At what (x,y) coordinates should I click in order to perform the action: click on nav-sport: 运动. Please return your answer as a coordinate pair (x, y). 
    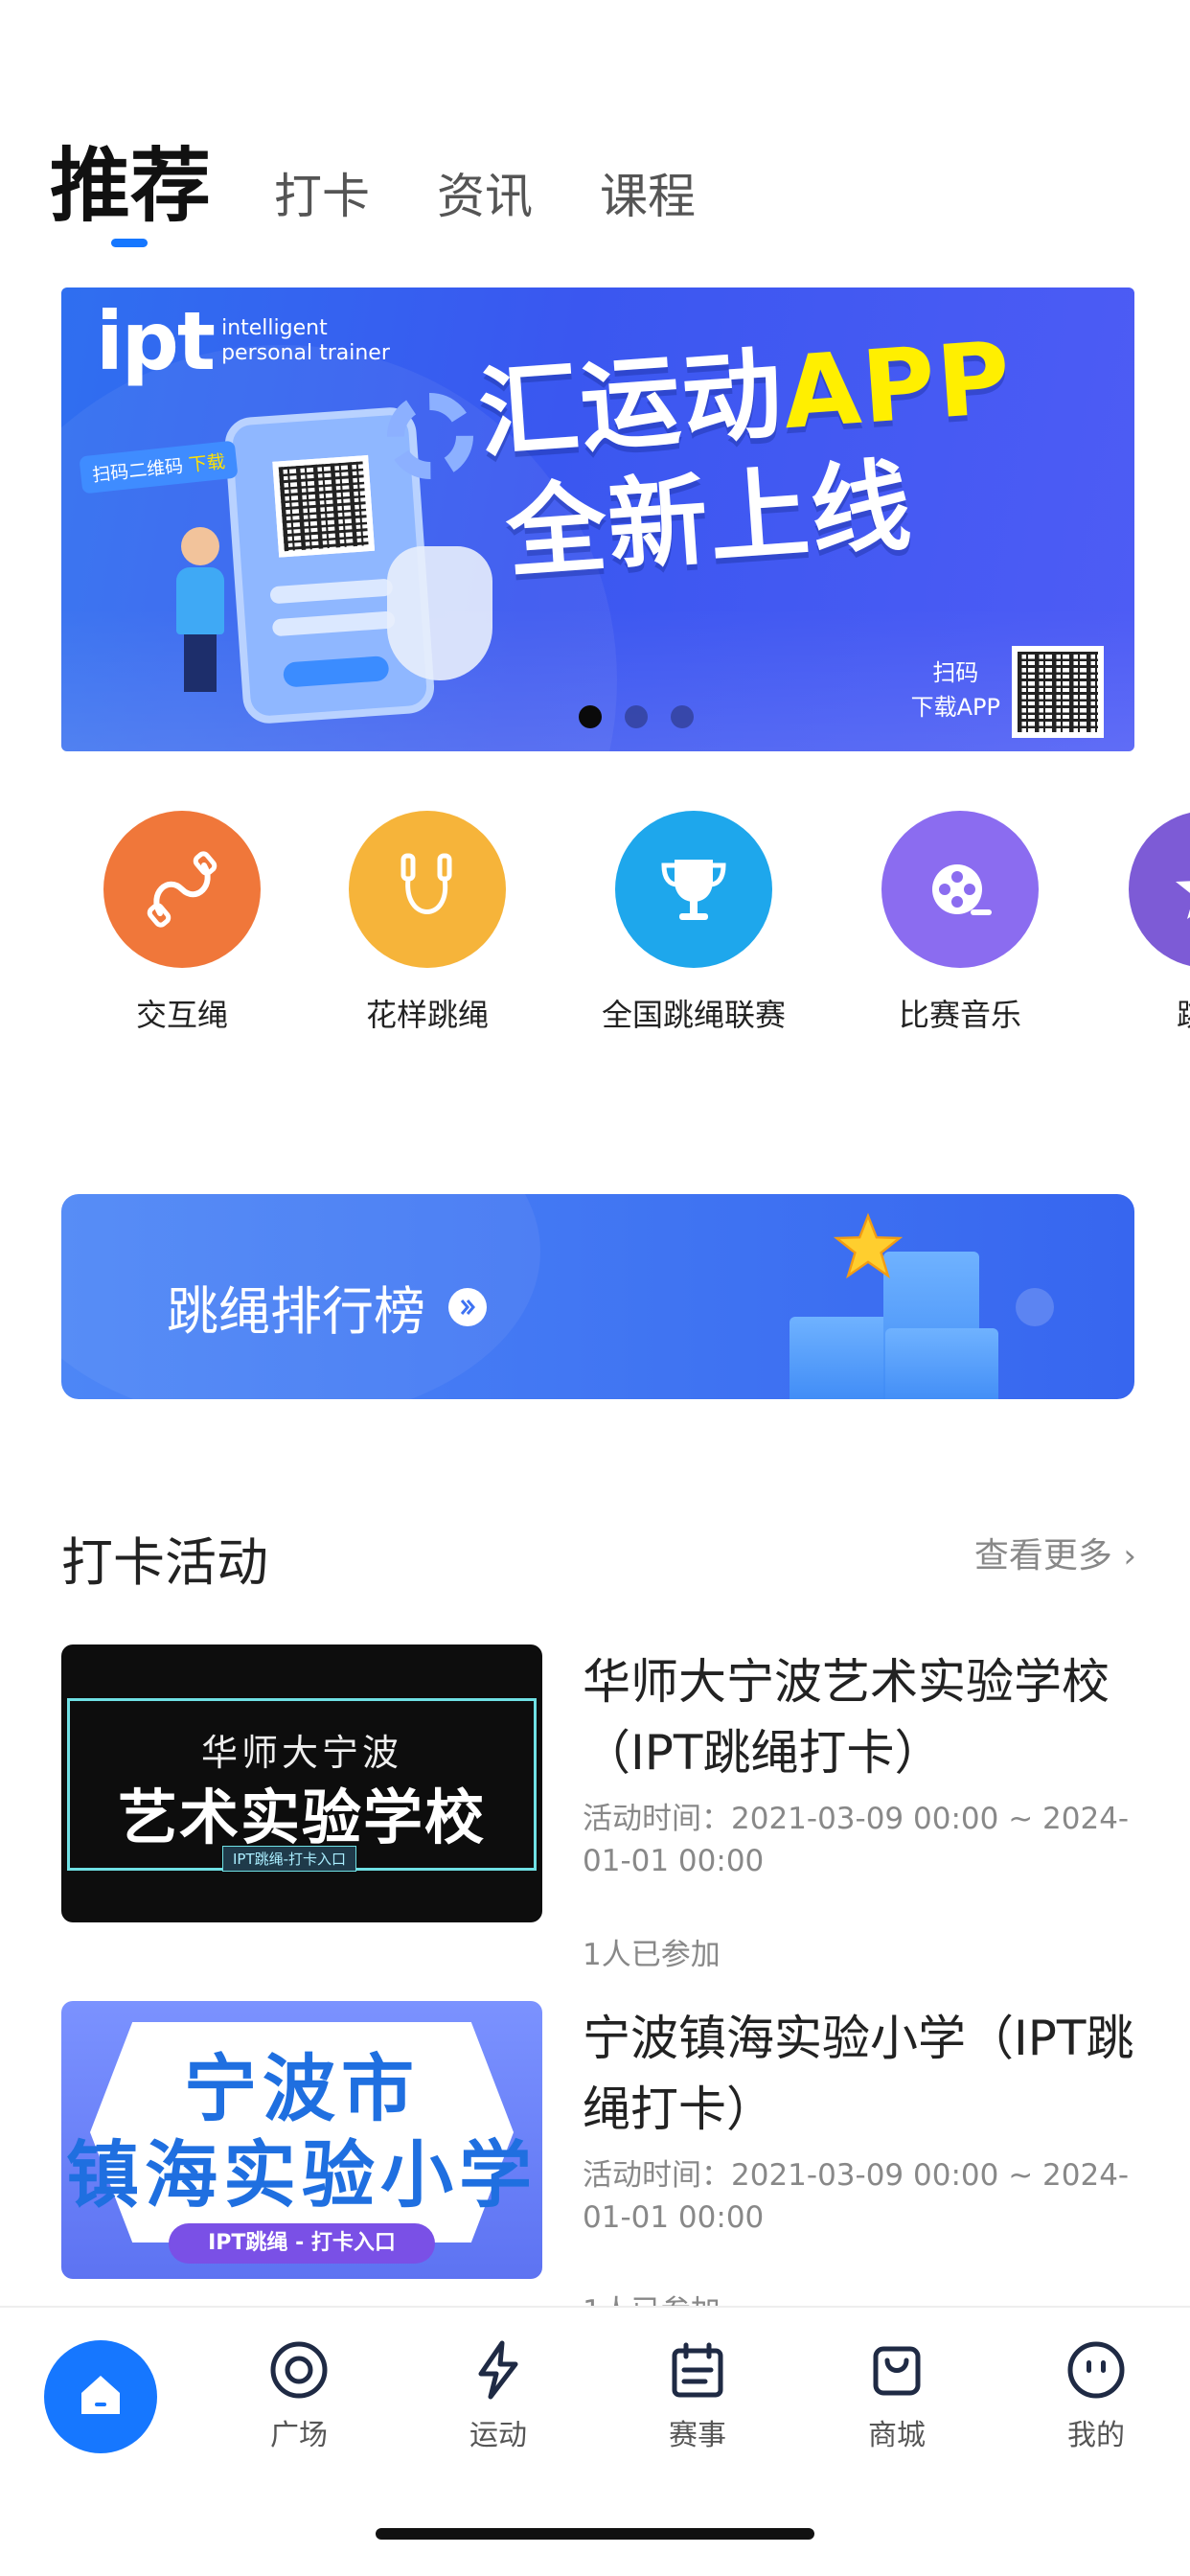
    Looking at the image, I should click on (498, 2394).